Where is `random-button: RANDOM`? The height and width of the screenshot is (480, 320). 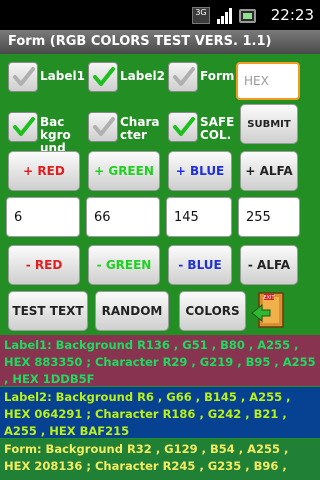
random-button: RANDOM is located at coordinates (132, 311).